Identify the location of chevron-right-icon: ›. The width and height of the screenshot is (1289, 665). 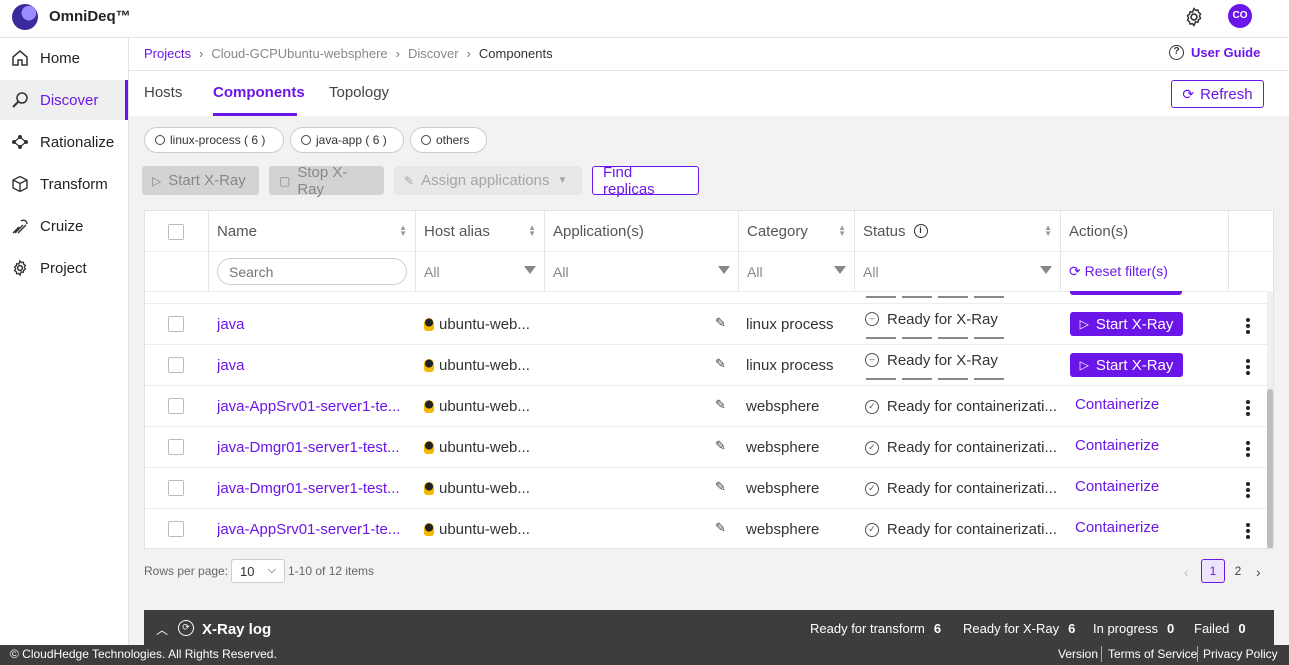
(397, 53).